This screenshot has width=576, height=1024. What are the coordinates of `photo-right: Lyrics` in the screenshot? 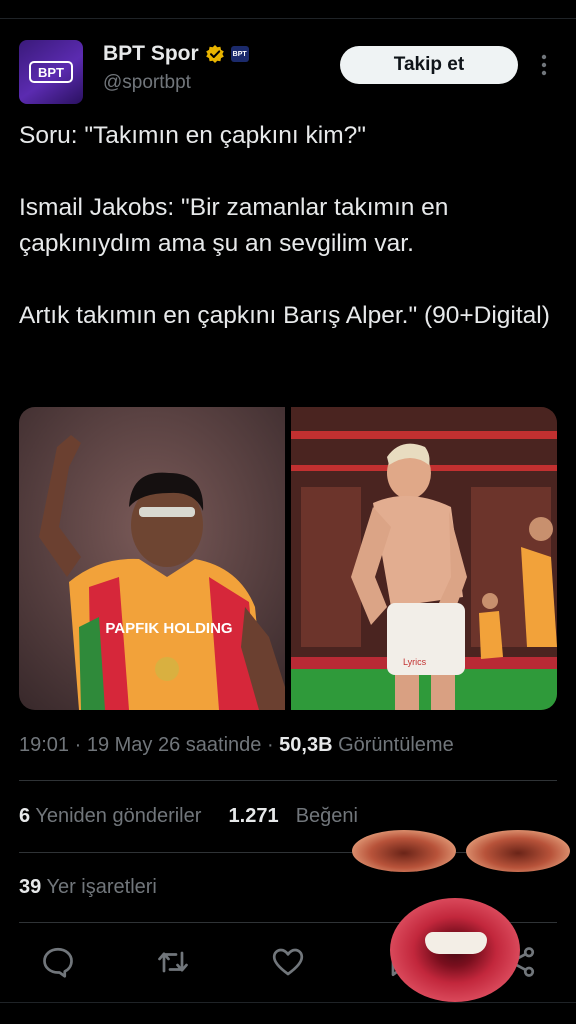 It's located at (424, 558).